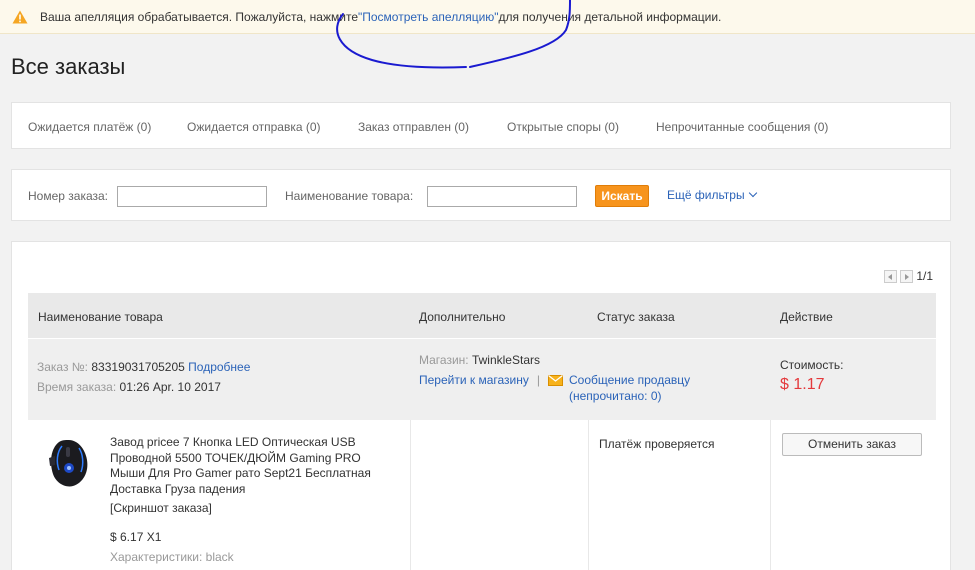 The height and width of the screenshot is (570, 975). What do you see at coordinates (654, 396) in the screenshot?
I see `unread-count: 0` at bounding box center [654, 396].